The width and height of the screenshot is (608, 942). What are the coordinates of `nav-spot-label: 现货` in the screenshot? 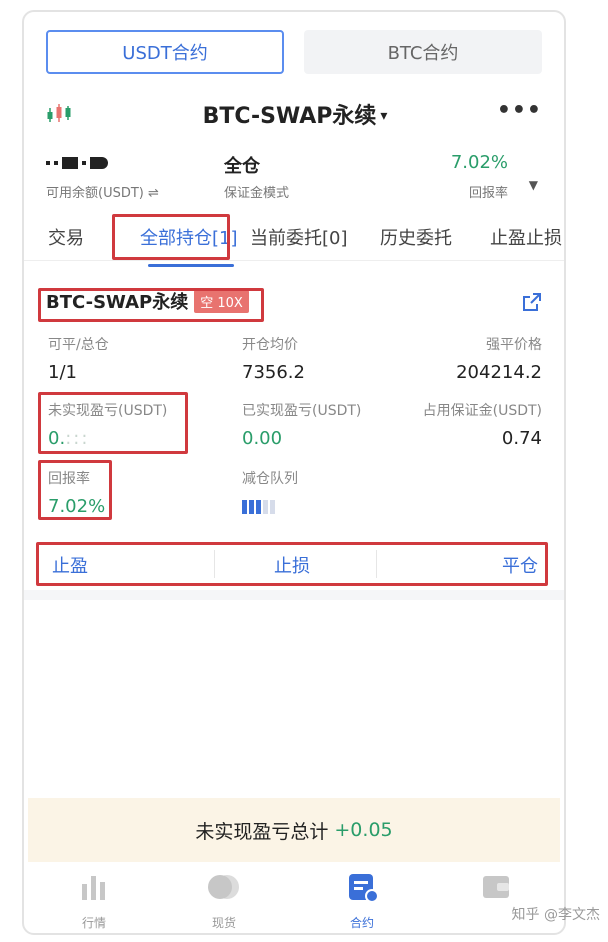 It's located at (223, 923).